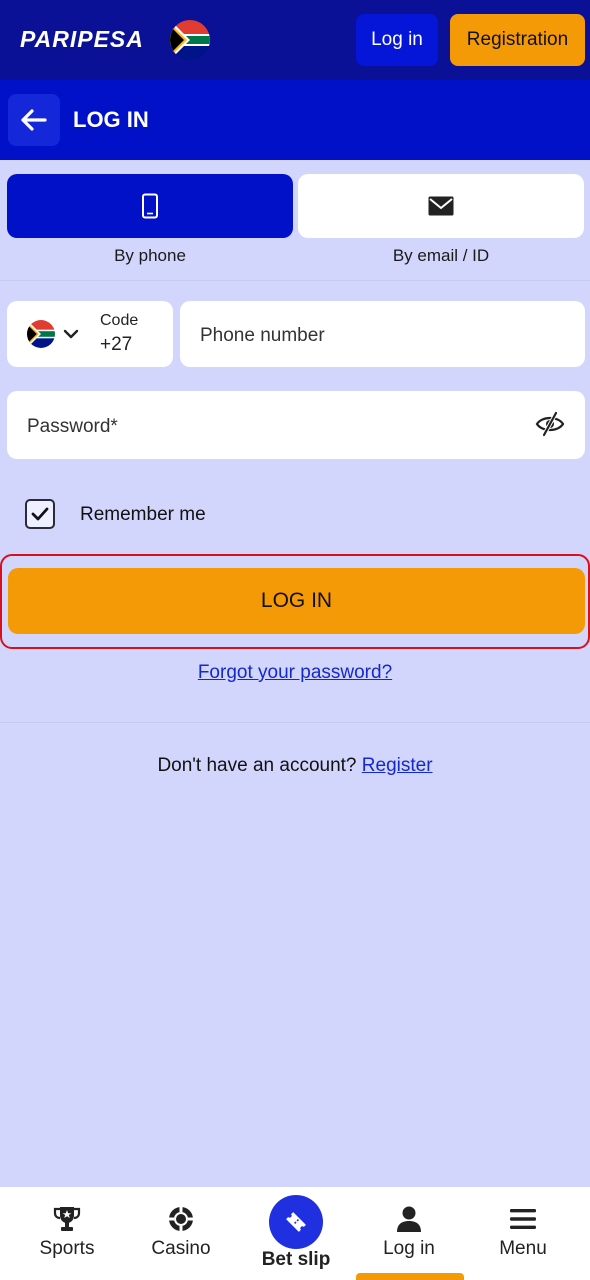 The width and height of the screenshot is (590, 1280). I want to click on nav-menu: Menu, so click(523, 1233).